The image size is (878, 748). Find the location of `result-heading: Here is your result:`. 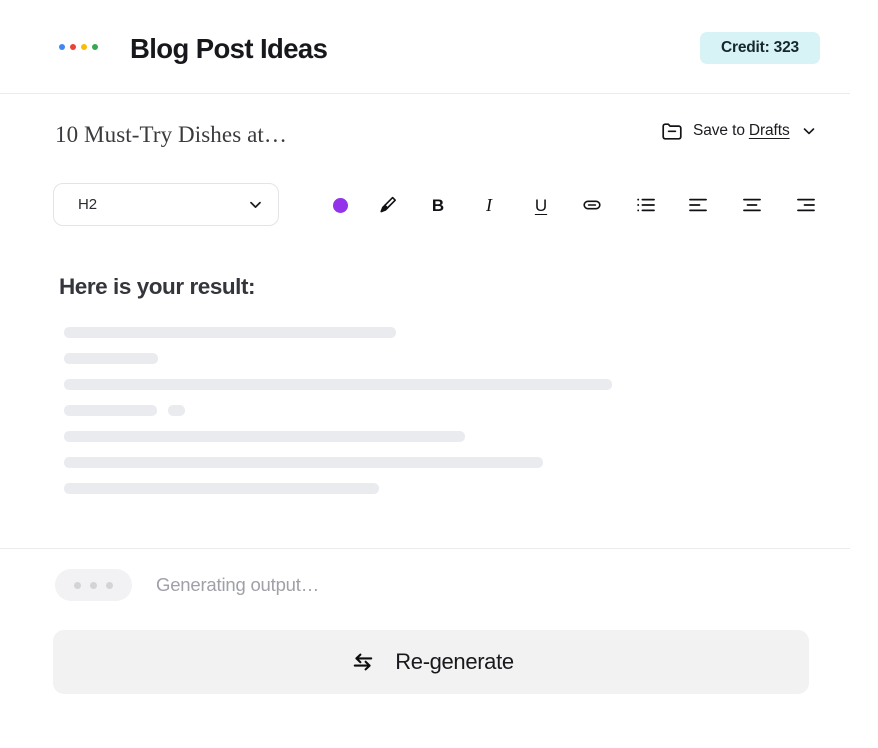

result-heading: Here is your result: is located at coordinates (157, 286).